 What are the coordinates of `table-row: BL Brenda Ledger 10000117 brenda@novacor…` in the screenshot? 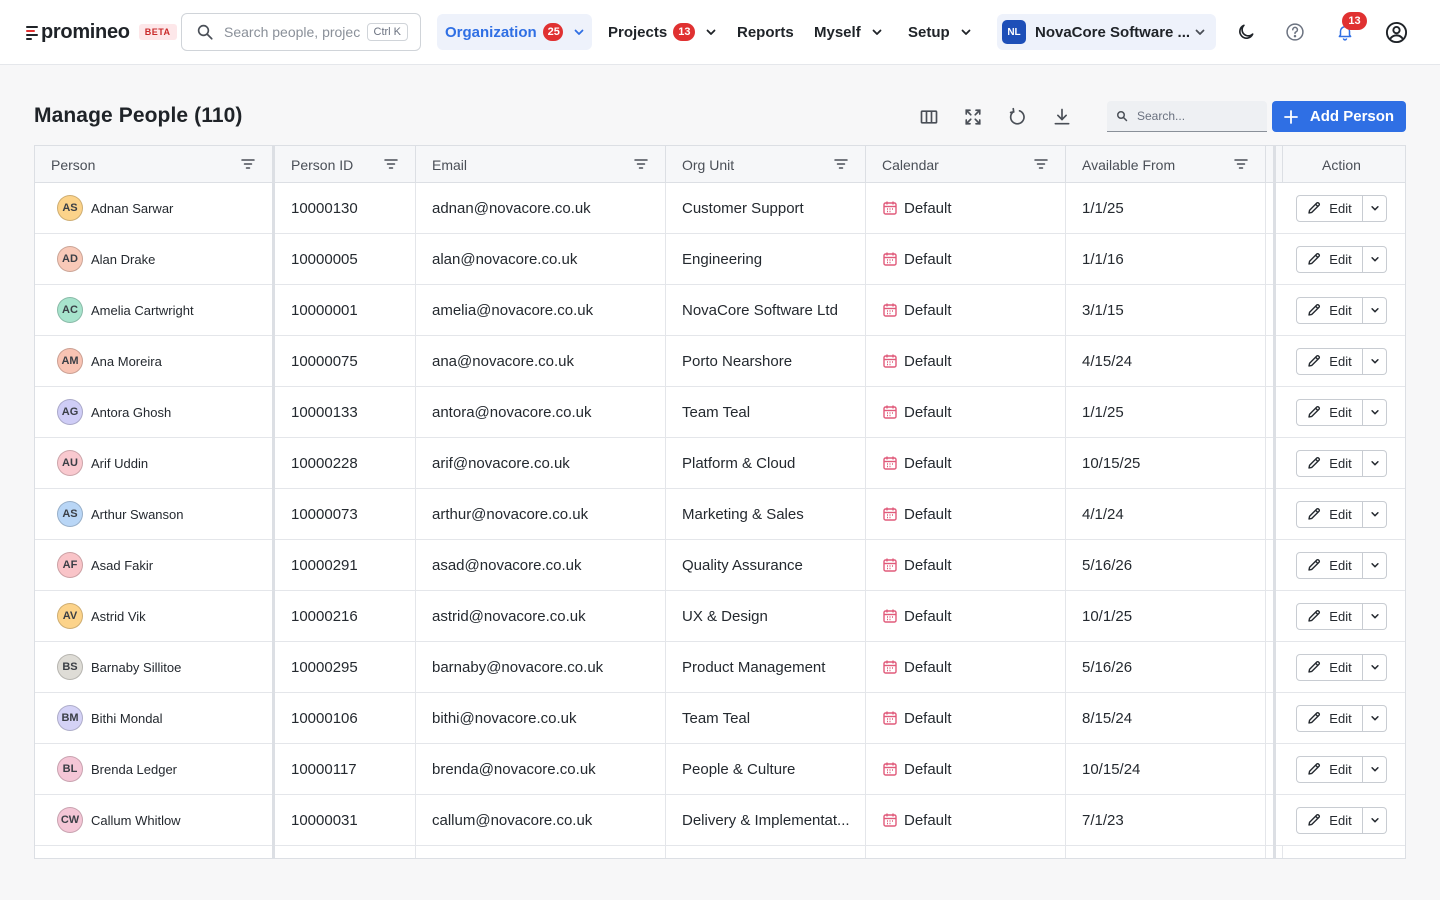 It's located at (720, 769).